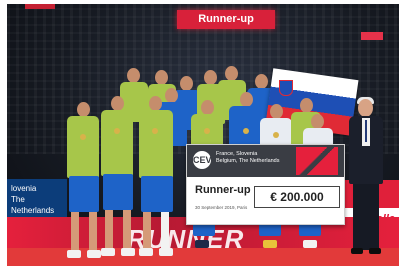  What do you see at coordinates (203, 257) in the screenshot?
I see `court-floor` at bounding box center [203, 257].